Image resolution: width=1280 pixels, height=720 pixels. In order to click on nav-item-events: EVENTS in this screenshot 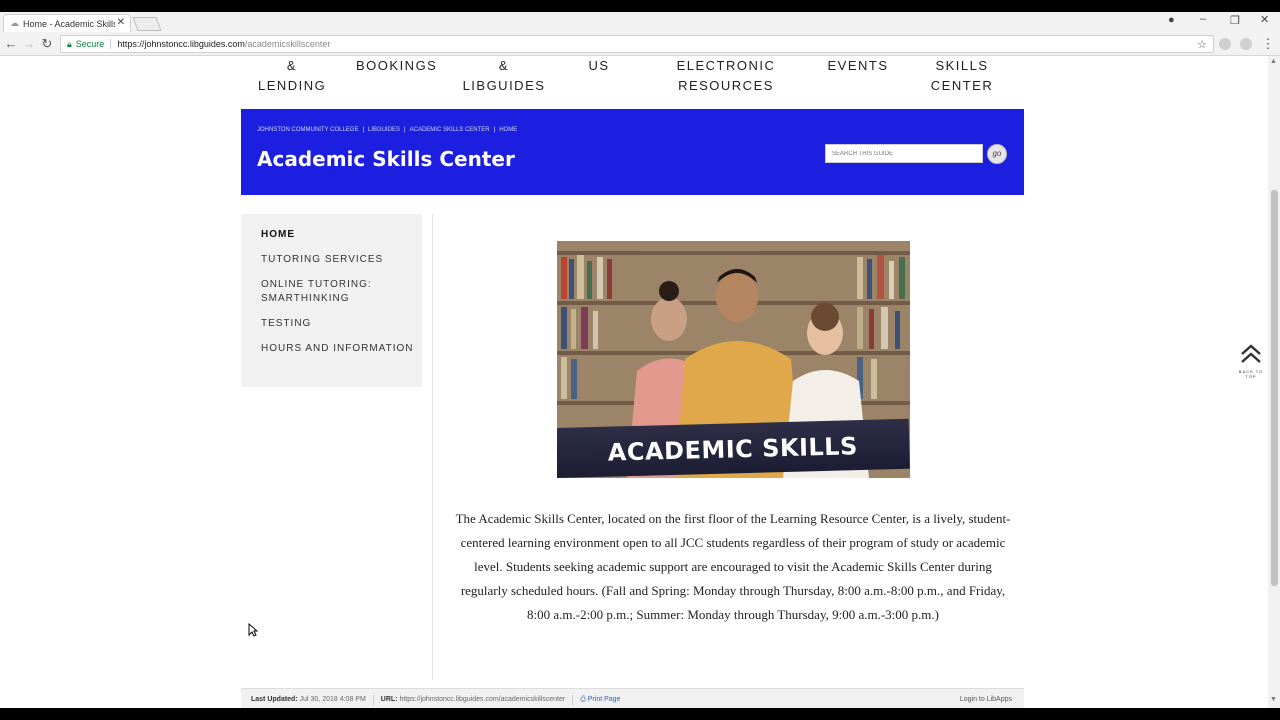, I will do `click(858, 66)`.